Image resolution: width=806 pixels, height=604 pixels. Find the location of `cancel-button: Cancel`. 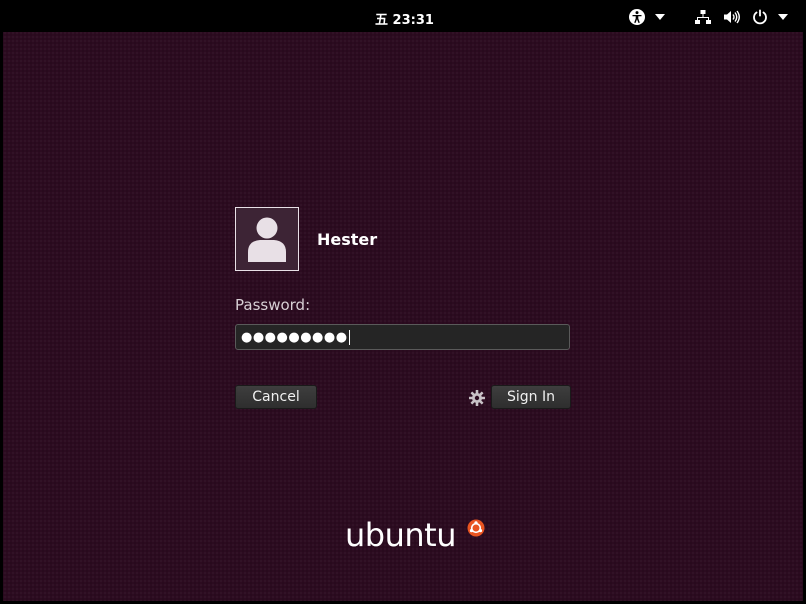

cancel-button: Cancel is located at coordinates (276, 397).